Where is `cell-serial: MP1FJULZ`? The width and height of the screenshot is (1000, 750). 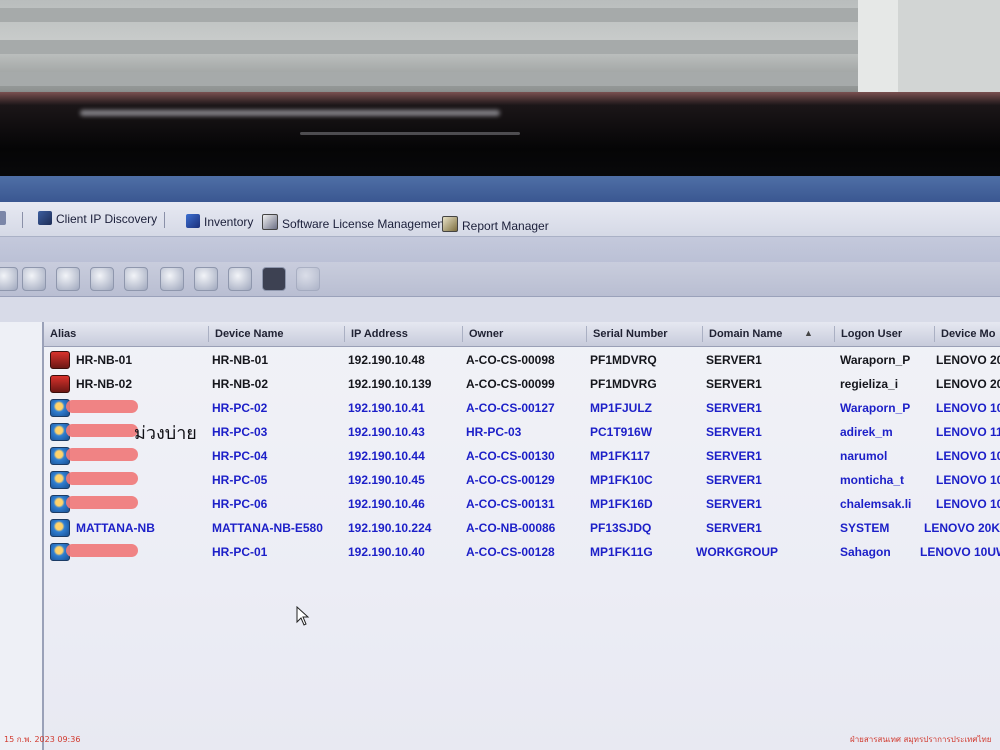
cell-serial: MP1FJULZ is located at coordinates (621, 408).